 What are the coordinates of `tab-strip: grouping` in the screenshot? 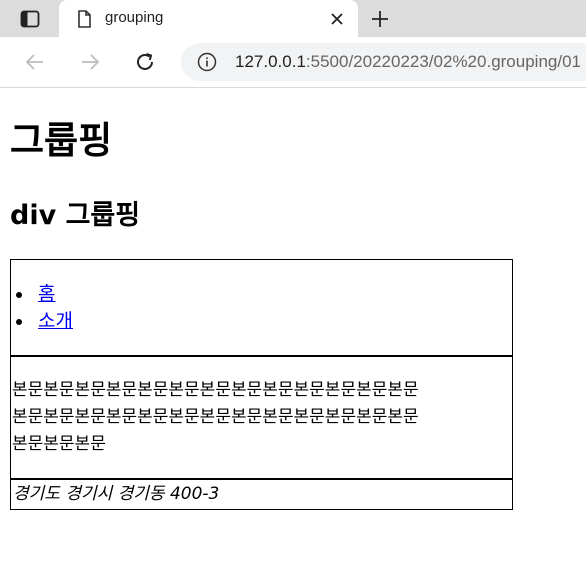 It's located at (293, 18).